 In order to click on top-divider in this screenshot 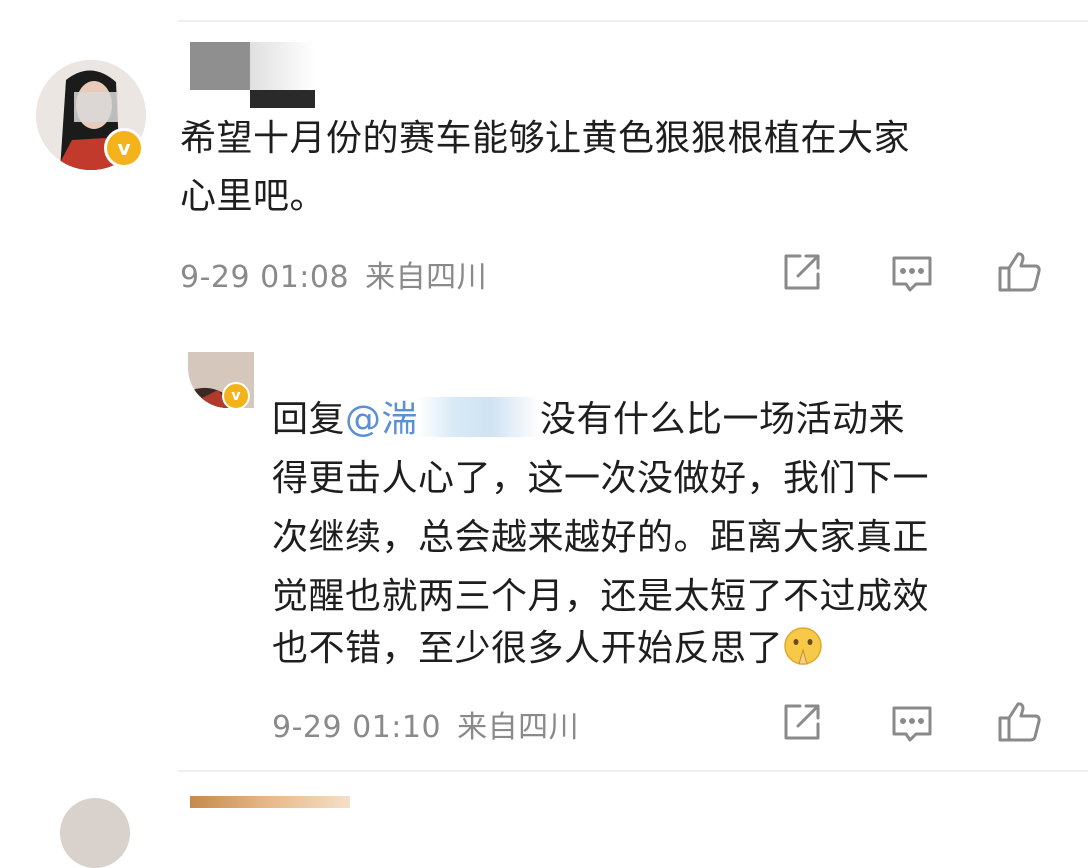, I will do `click(633, 21)`.